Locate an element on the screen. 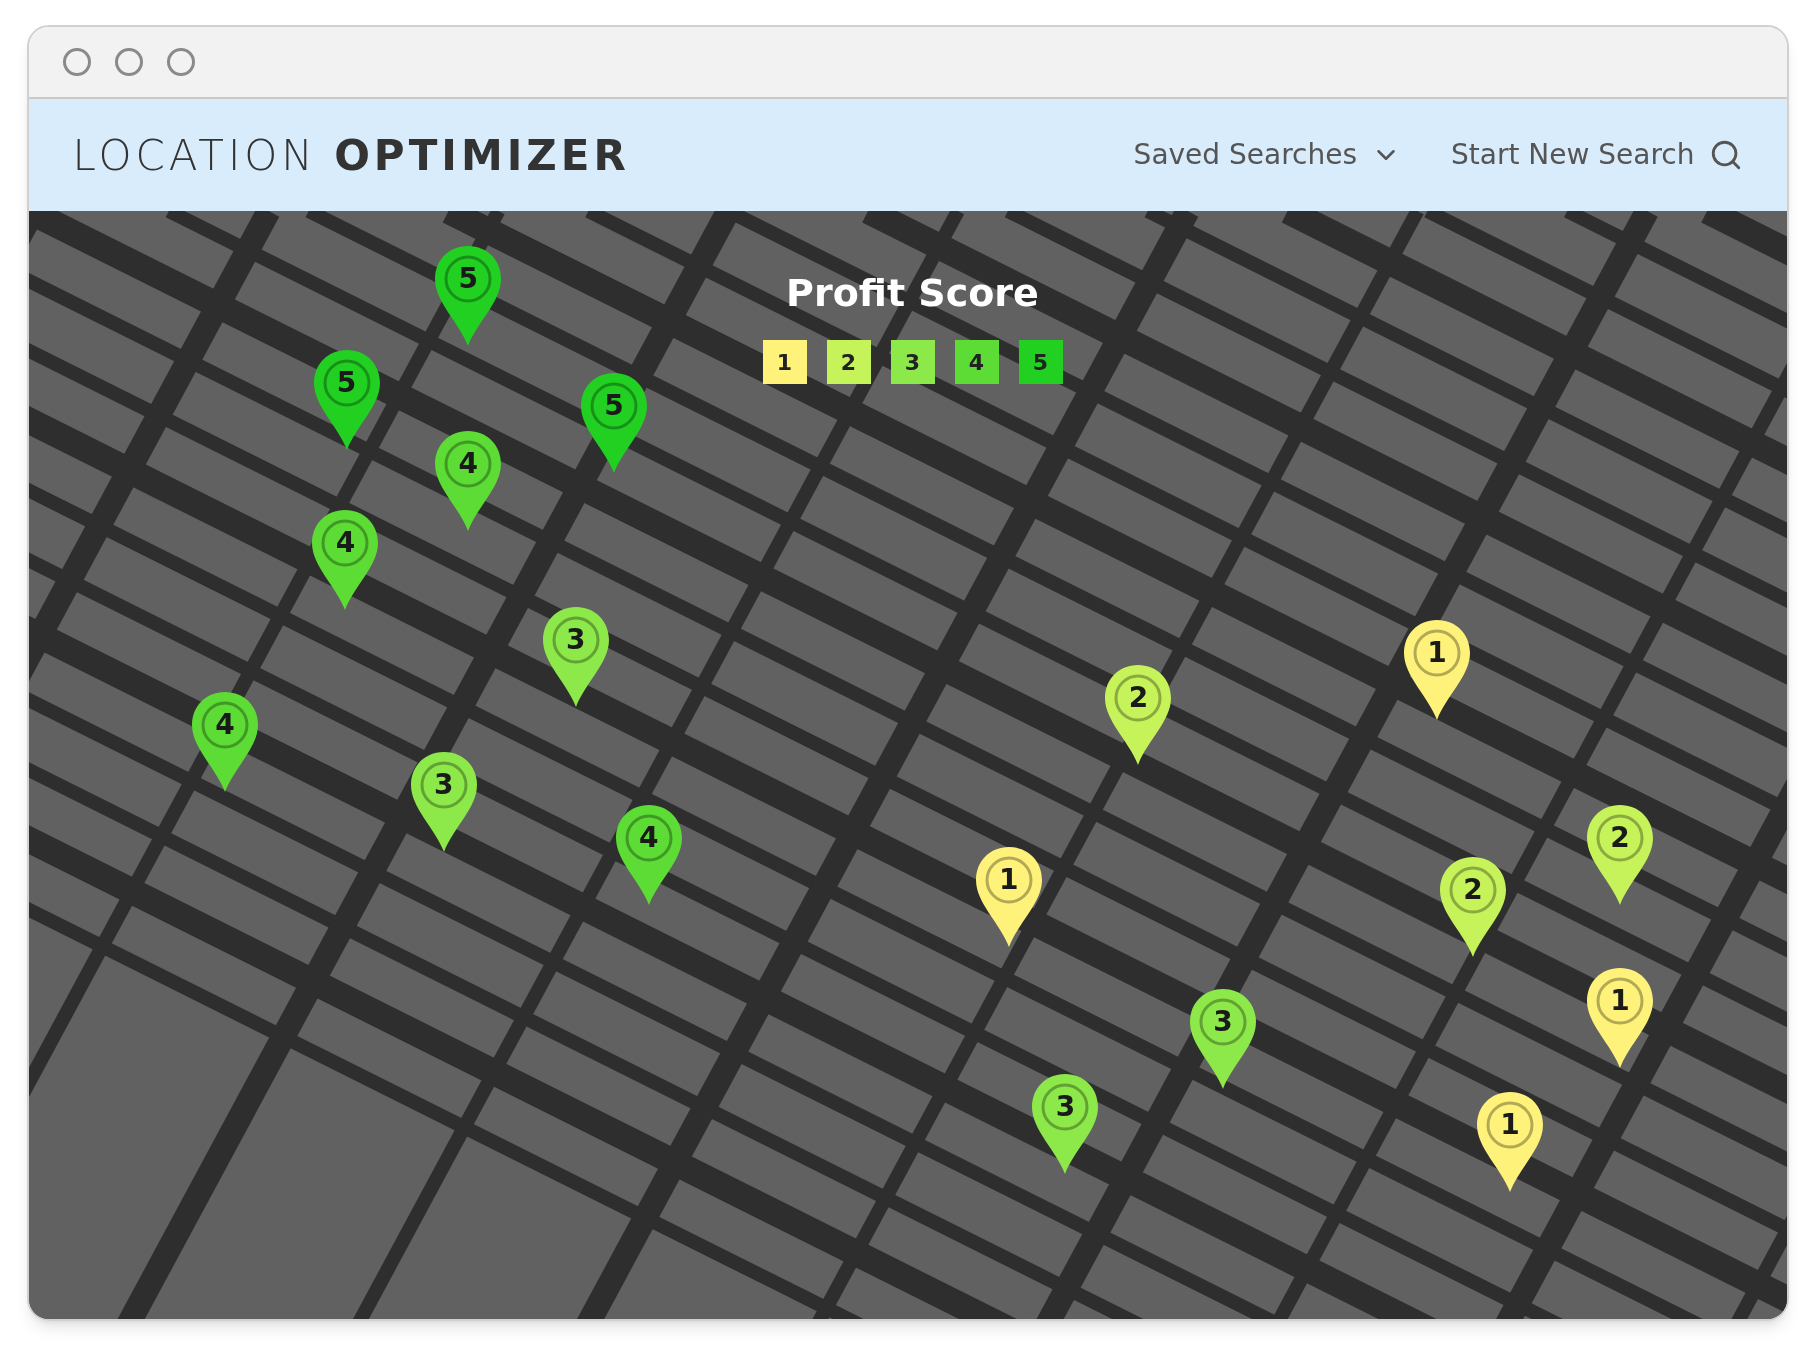 The image size is (1815, 1350). map-pin: 5 is located at coordinates (468, 295).